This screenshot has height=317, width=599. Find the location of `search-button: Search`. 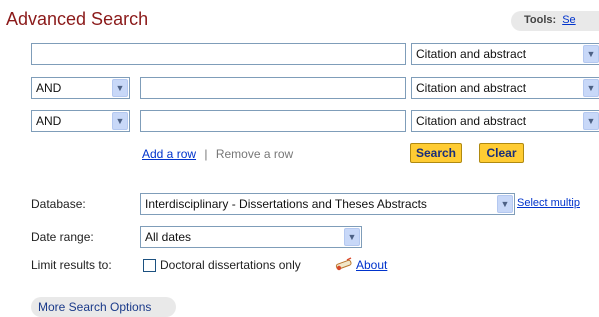

search-button: Search is located at coordinates (436, 153).